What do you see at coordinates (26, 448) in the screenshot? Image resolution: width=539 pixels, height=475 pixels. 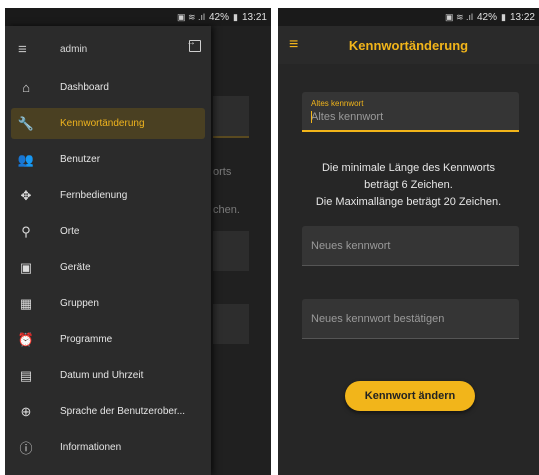 I see `info-icon: ⓘ` at bounding box center [26, 448].